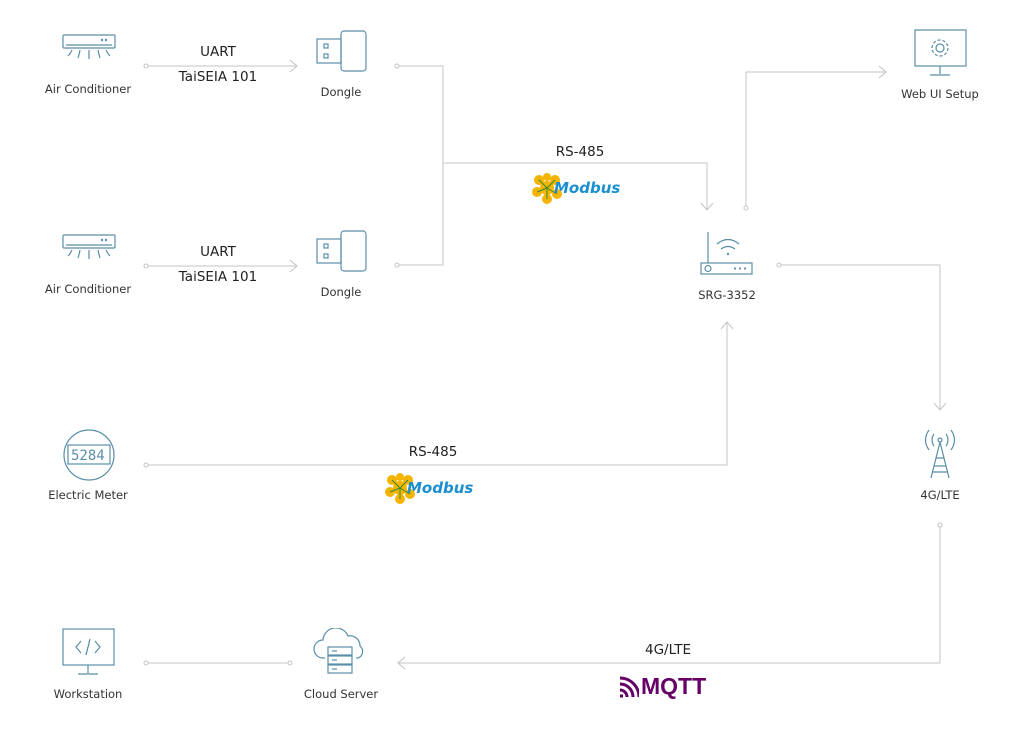 The height and width of the screenshot is (739, 1024). What do you see at coordinates (433, 452) in the screenshot?
I see `meter-gateway-protocol: RS-485` at bounding box center [433, 452].